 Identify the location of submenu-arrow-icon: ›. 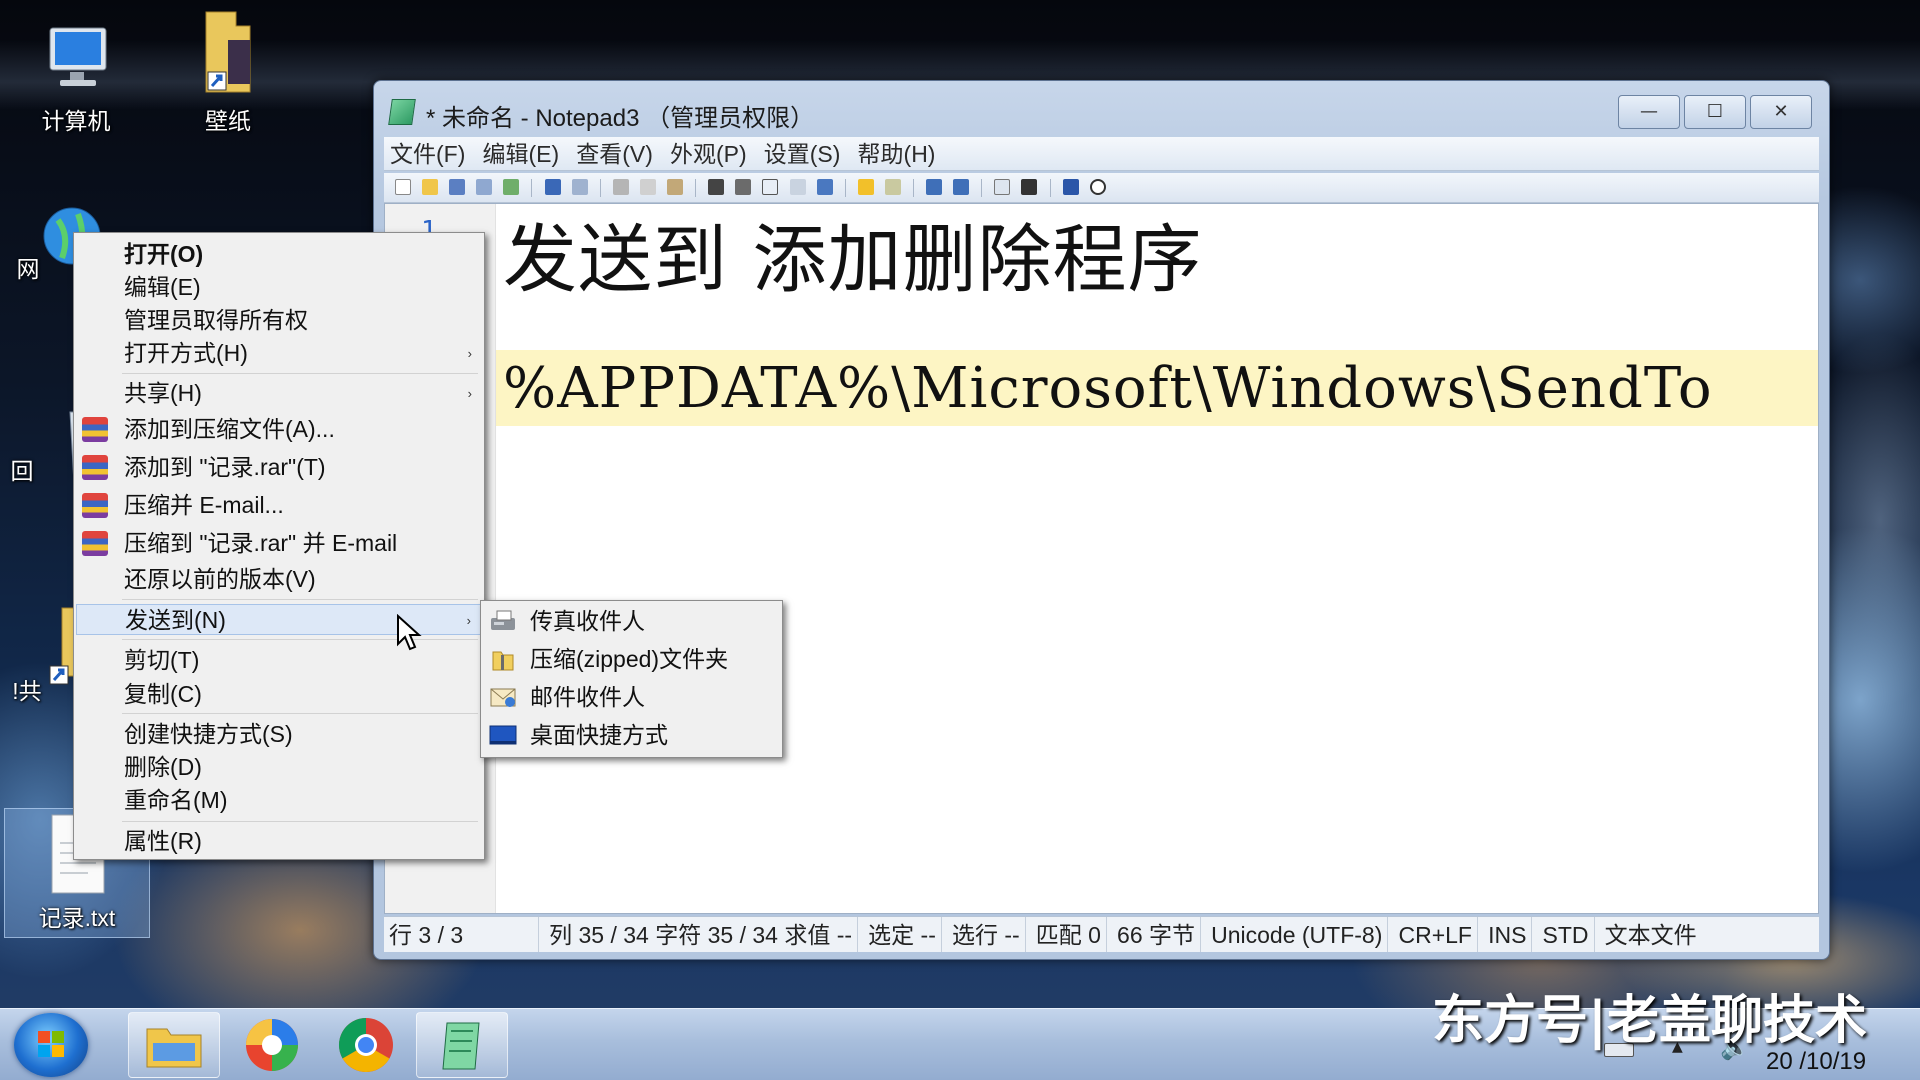
(469, 393).